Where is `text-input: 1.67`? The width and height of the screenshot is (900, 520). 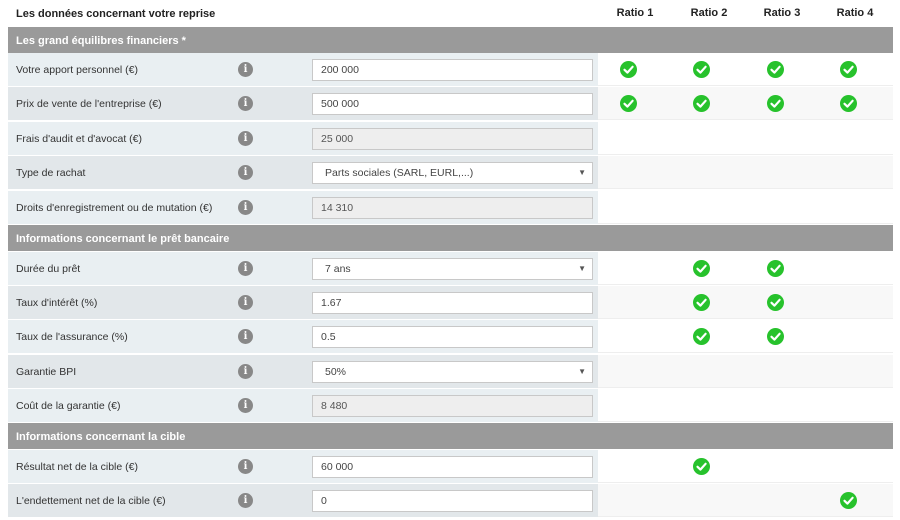 text-input: 1.67 is located at coordinates (452, 303).